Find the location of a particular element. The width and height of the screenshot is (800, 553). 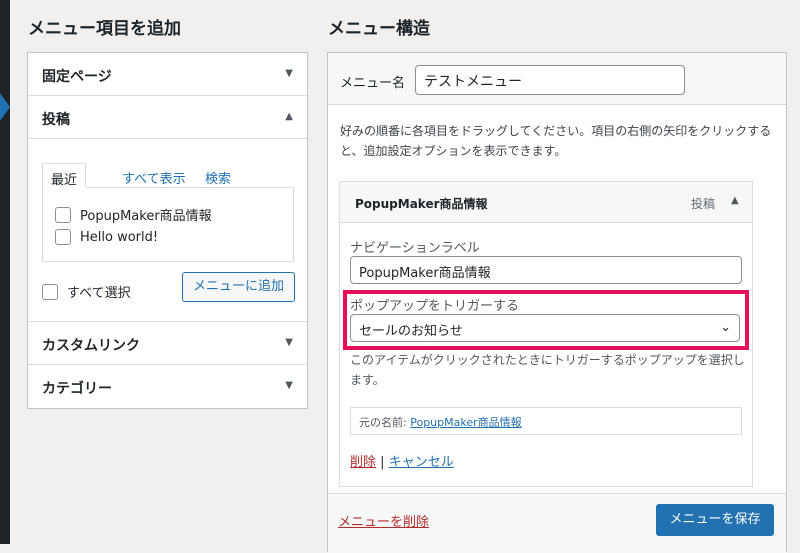

select-all-checkbox is located at coordinates (50, 291).